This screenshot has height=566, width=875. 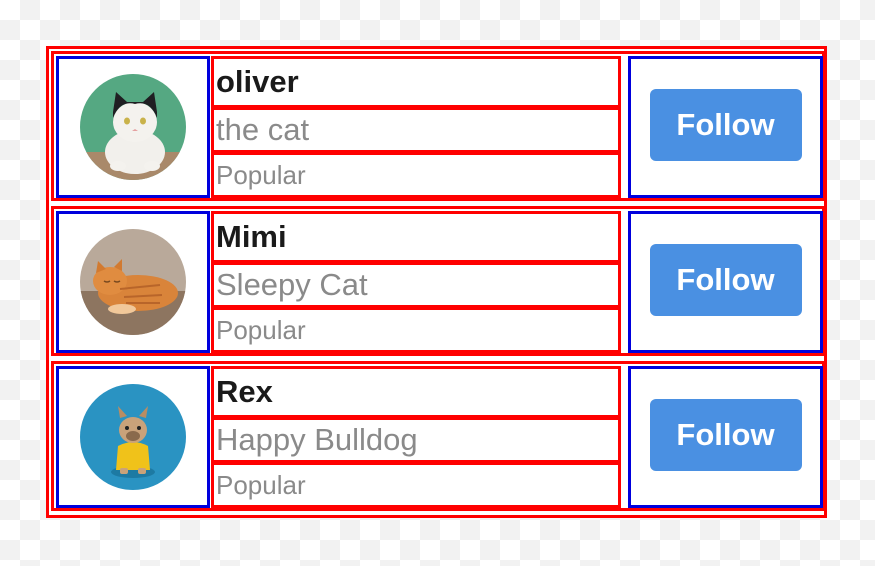 I want to click on user-description: Happy Bulldog, so click(x=317, y=439).